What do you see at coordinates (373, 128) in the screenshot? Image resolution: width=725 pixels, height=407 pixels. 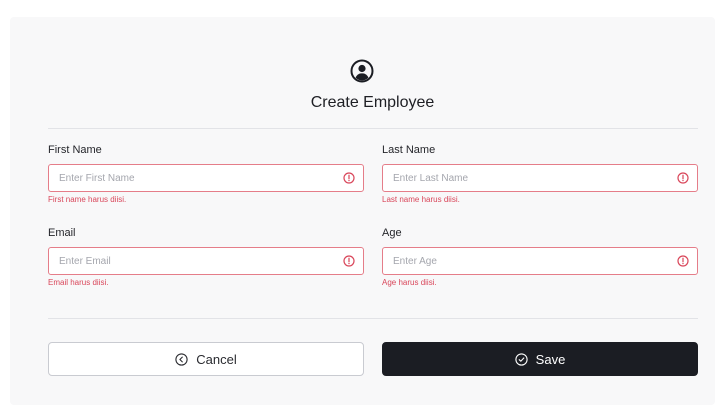 I see `header-divider` at bounding box center [373, 128].